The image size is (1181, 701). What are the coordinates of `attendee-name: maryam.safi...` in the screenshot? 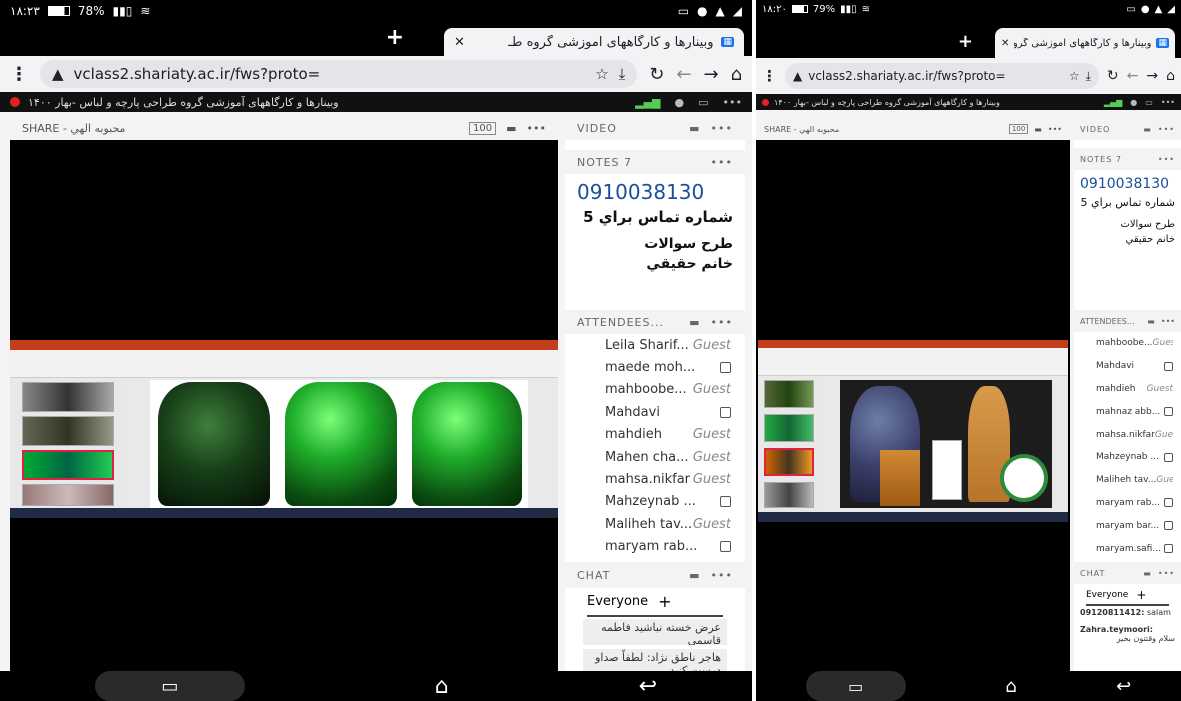 It's located at (1128, 548).